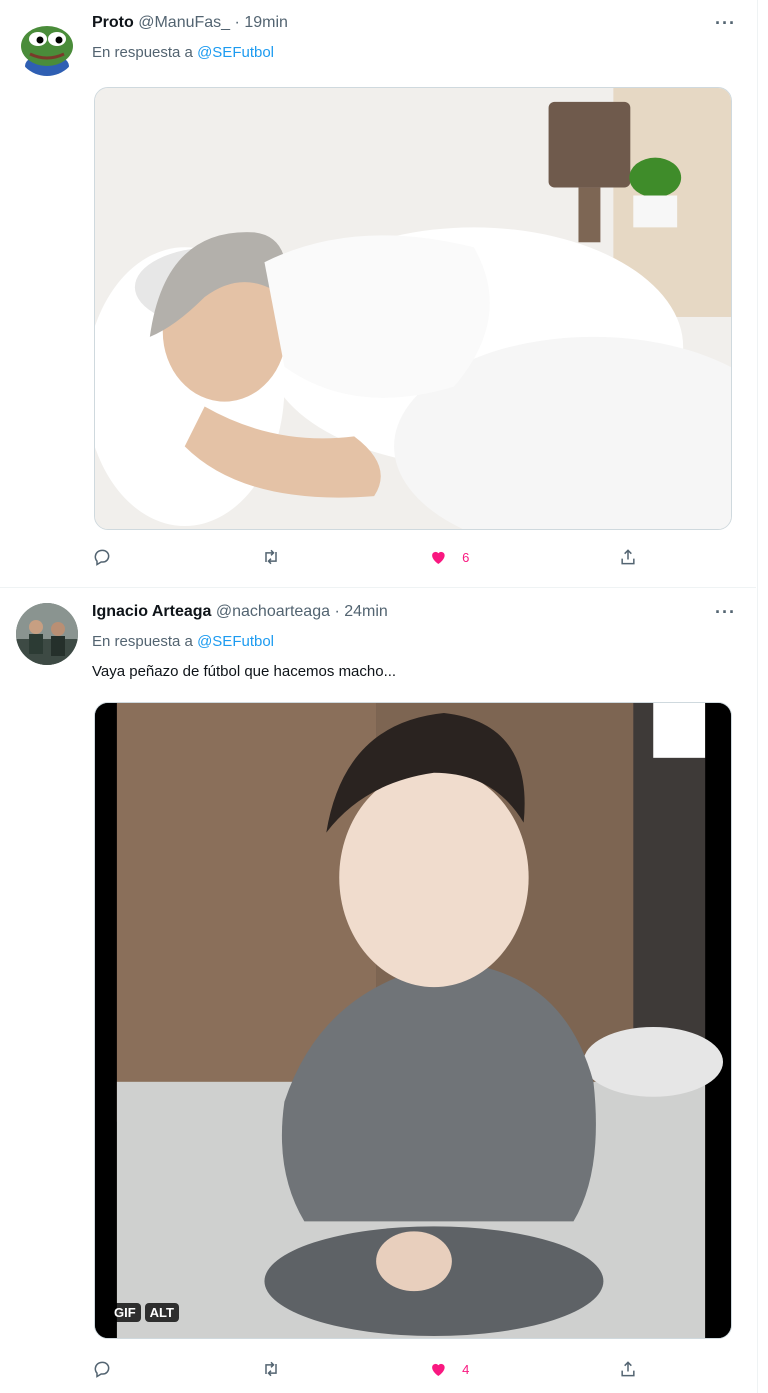 This screenshot has width=768, height=1393. Describe the element at coordinates (151, 611) in the screenshot. I see `display-name: Ignacio Arteaga` at that location.